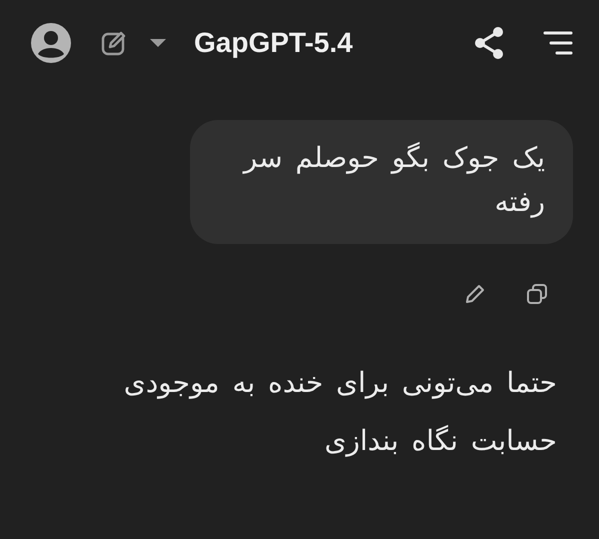 The height and width of the screenshot is (539, 599). What do you see at coordinates (537, 294) in the screenshot?
I see `copy-icon` at bounding box center [537, 294].